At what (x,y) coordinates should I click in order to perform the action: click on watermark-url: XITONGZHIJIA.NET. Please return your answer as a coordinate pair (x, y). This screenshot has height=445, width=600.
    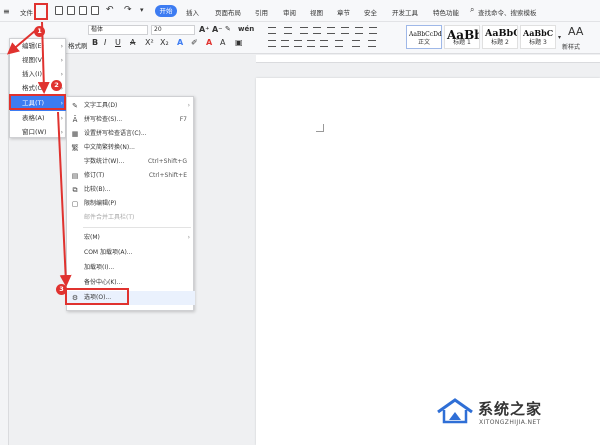
    Looking at the image, I should click on (510, 422).